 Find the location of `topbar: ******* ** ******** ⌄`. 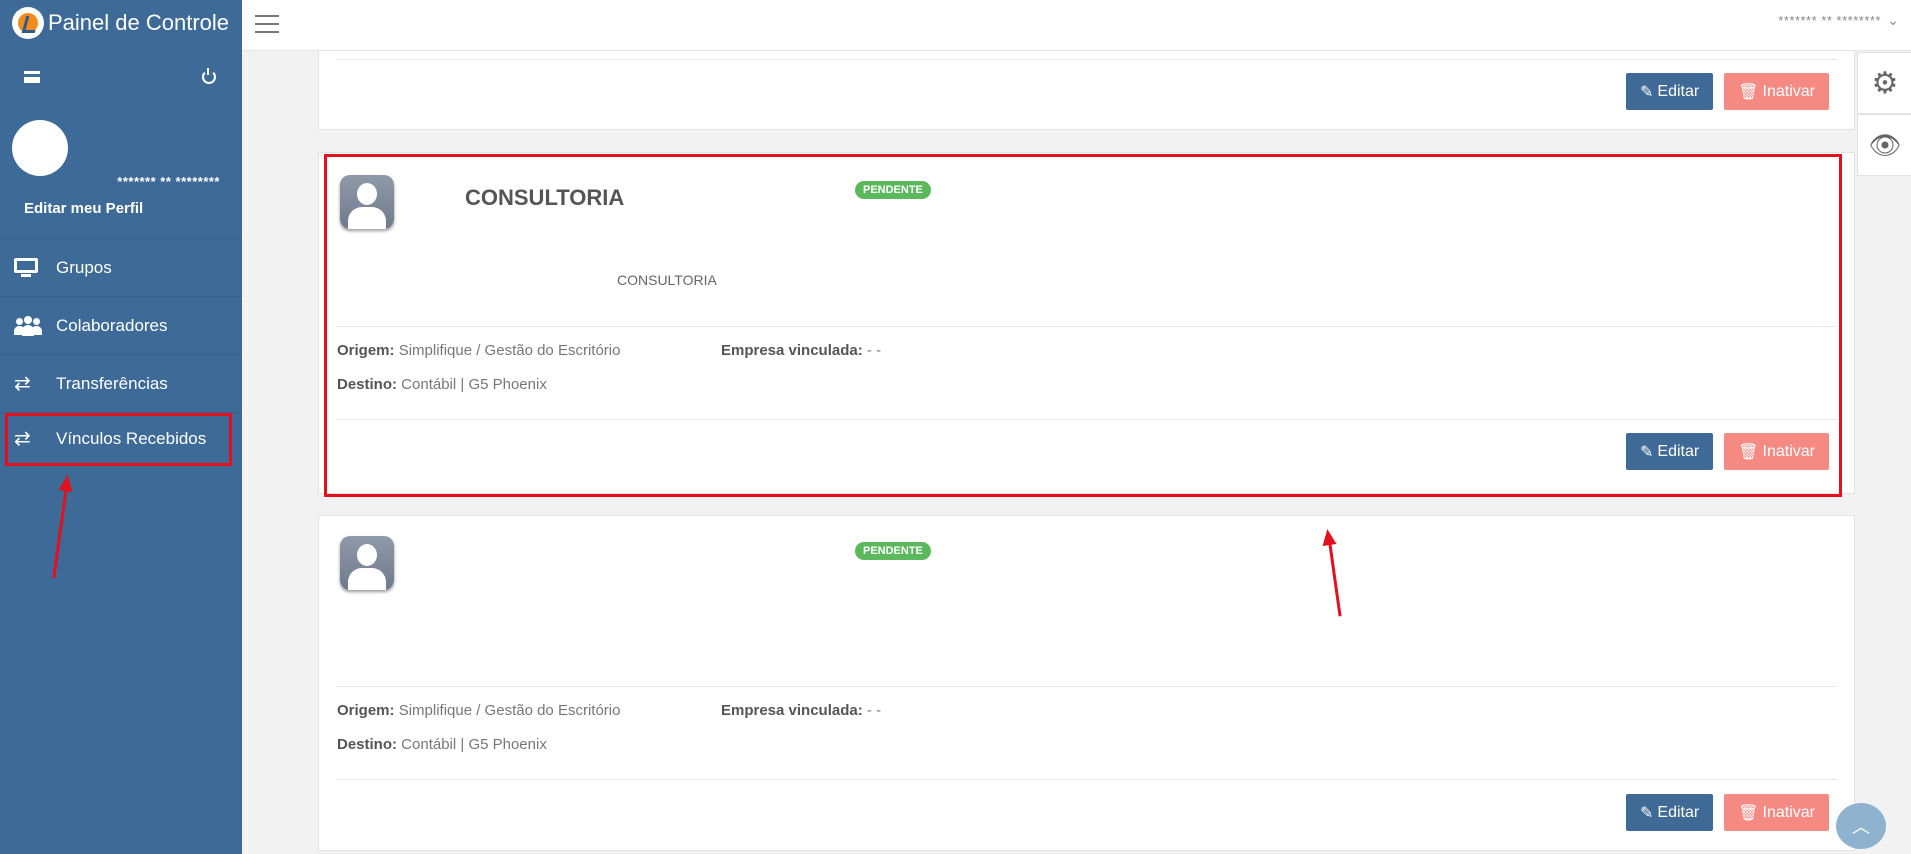

topbar: ******* ** ******** ⌄ is located at coordinates (1076, 25).